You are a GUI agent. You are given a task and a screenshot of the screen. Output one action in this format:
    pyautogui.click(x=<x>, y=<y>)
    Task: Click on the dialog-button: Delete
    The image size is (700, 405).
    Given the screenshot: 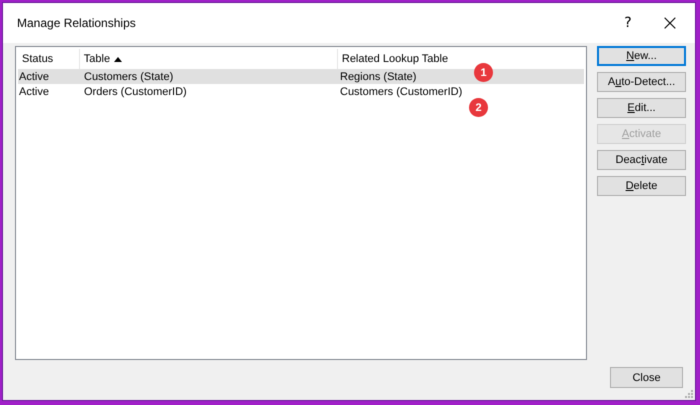 What is the action you would take?
    pyautogui.click(x=641, y=186)
    